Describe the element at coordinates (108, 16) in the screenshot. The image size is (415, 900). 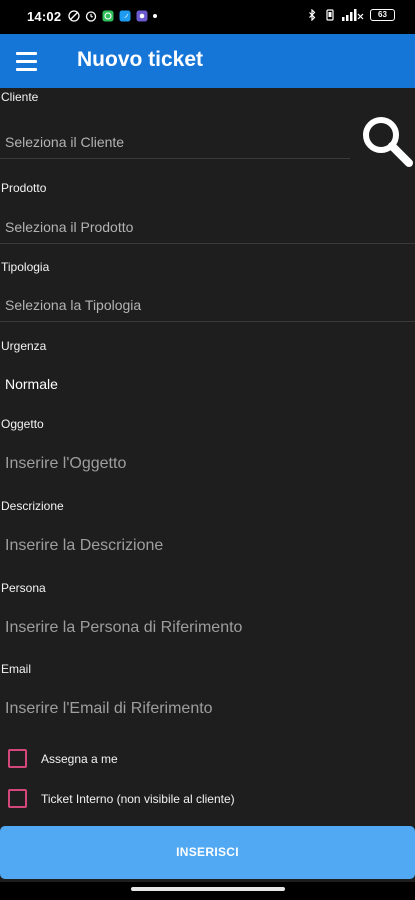
I see `whatsapp-icon` at that location.